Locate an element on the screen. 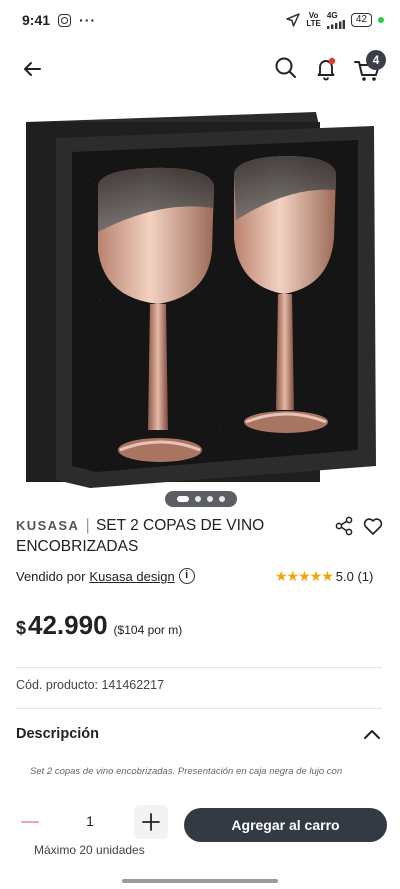 The width and height of the screenshot is (400, 889). product-price: 42.990 is located at coordinates (68, 625).